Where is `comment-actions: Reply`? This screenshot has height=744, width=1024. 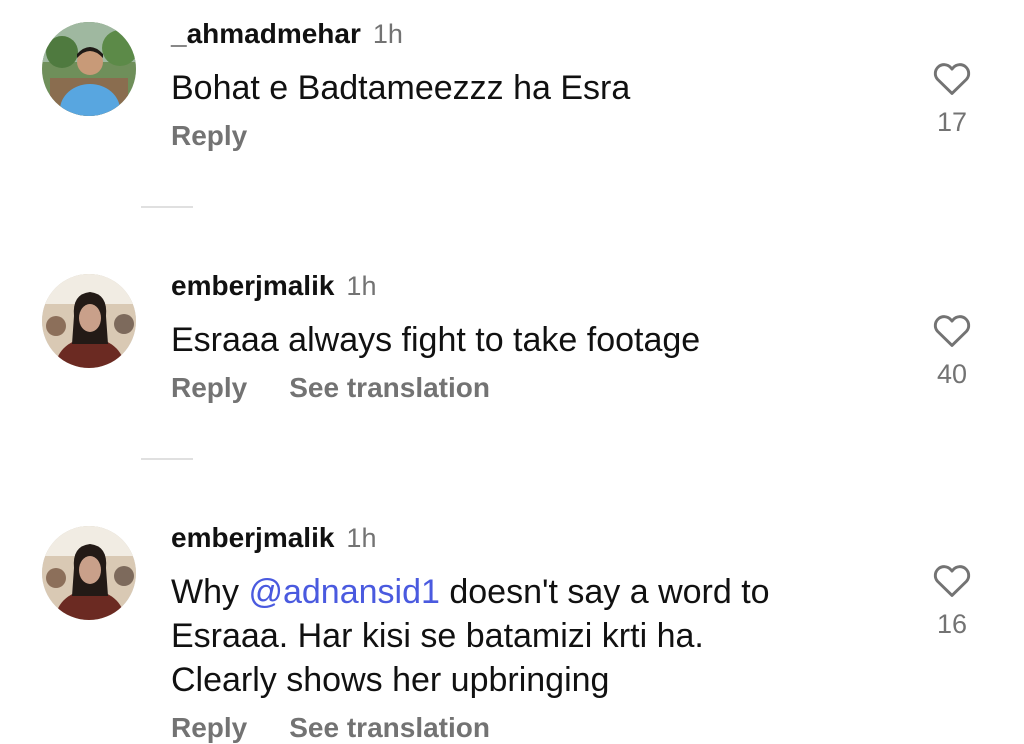 comment-actions: Reply is located at coordinates (230, 136).